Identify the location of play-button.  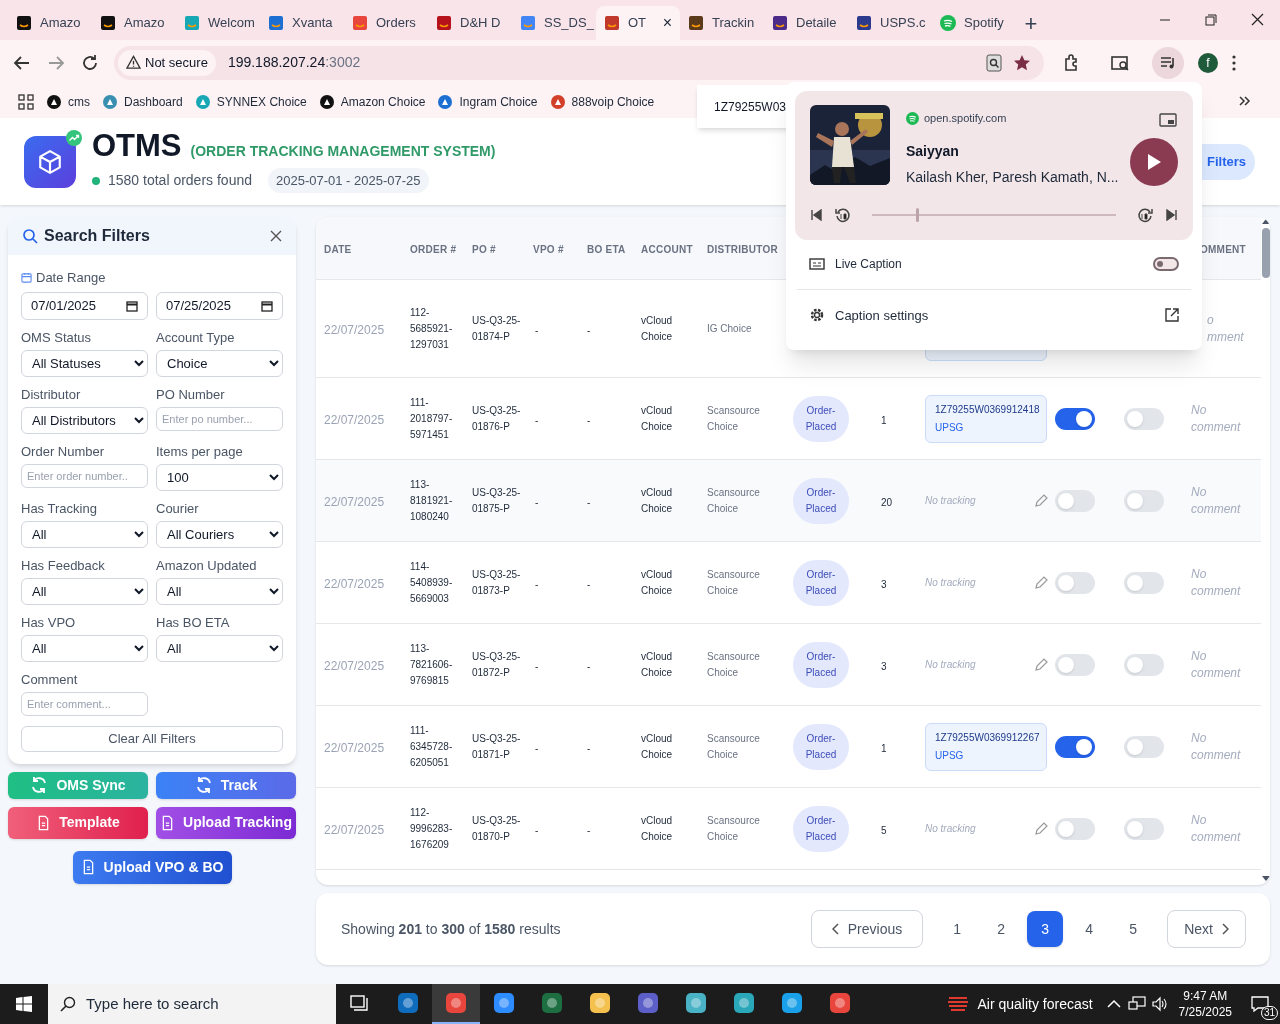
(1154, 162).